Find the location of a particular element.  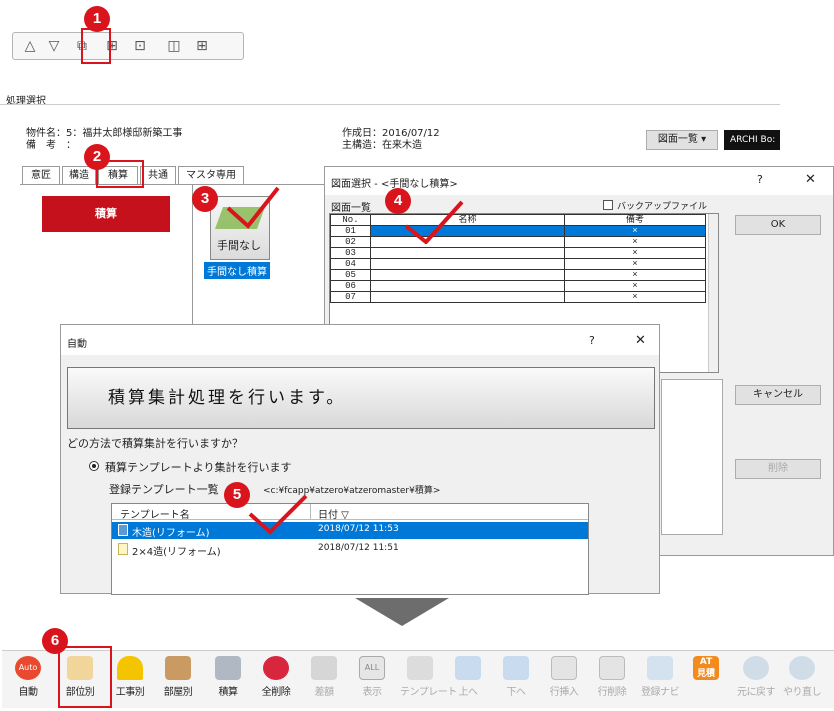

scrollbar is located at coordinates (713, 293).